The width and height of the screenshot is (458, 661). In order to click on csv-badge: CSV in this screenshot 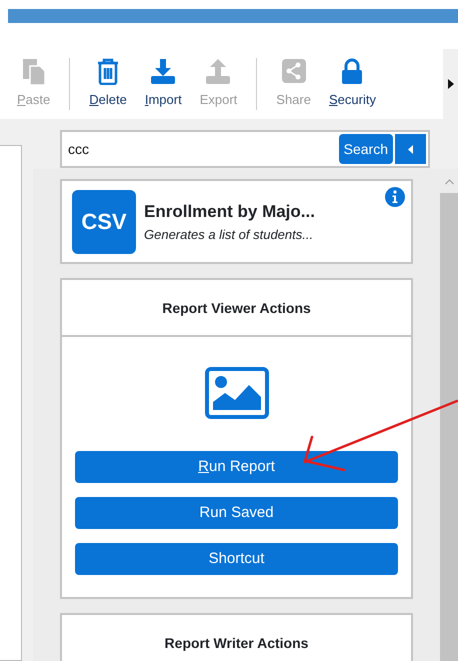, I will do `click(104, 222)`.